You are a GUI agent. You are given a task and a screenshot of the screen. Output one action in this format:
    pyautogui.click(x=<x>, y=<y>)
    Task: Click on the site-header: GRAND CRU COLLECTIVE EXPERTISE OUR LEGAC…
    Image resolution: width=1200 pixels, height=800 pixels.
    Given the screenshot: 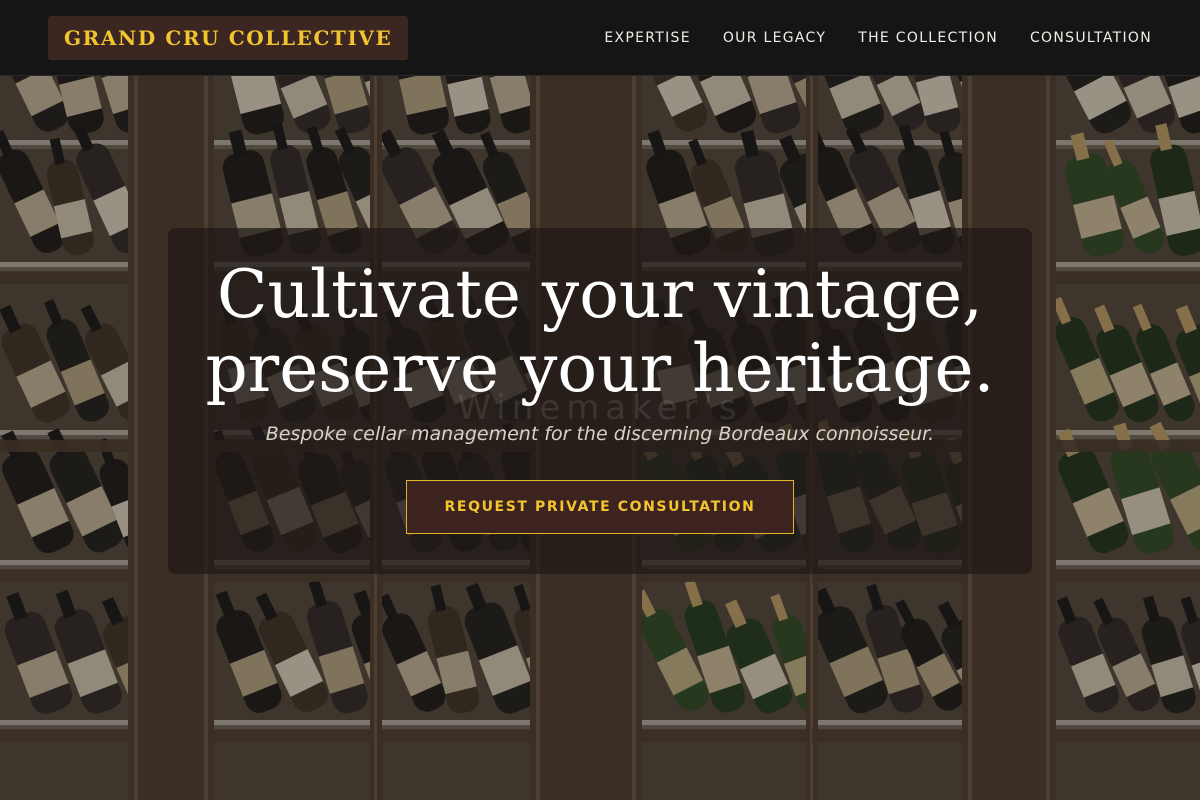 What is the action you would take?
    pyautogui.click(x=600, y=38)
    